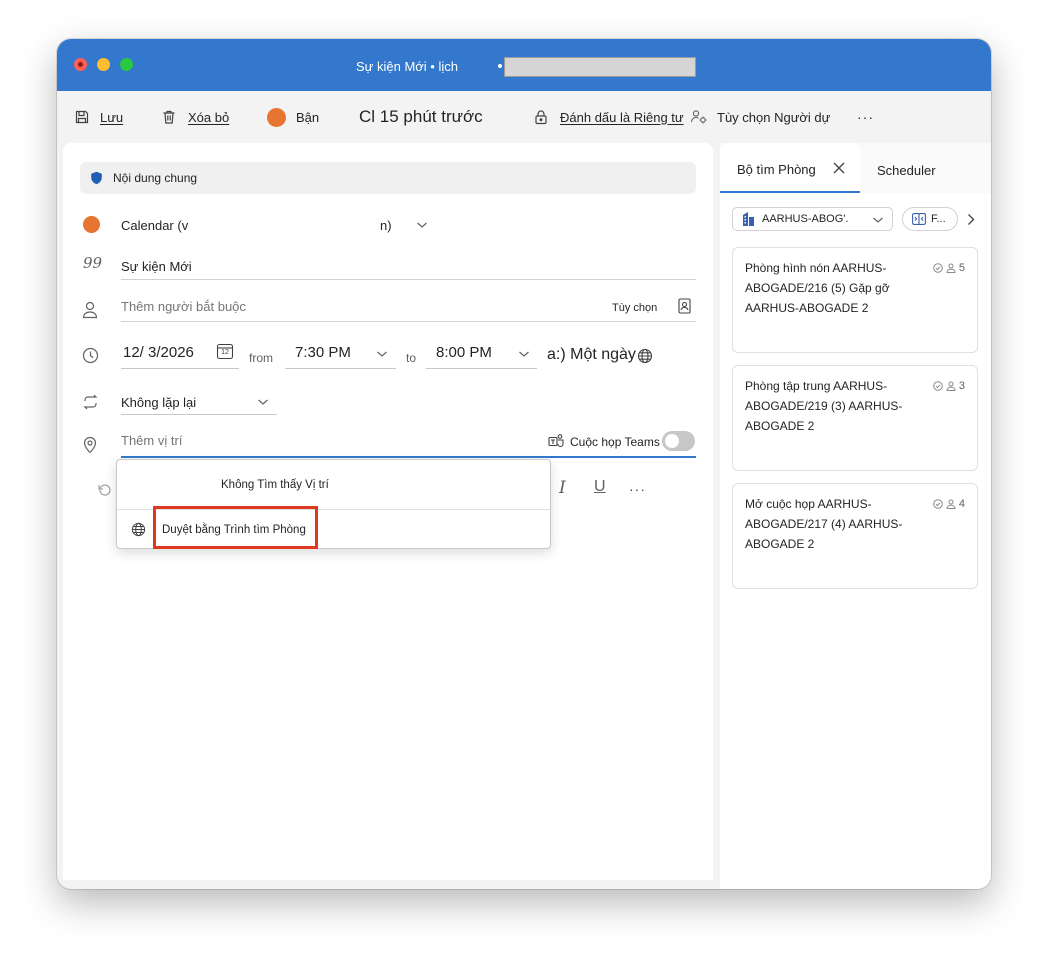 The height and width of the screenshot is (963, 1048). Describe the element at coordinates (407, 66) in the screenshot. I see `window-title: Sự kiện Mới • lịch` at that location.